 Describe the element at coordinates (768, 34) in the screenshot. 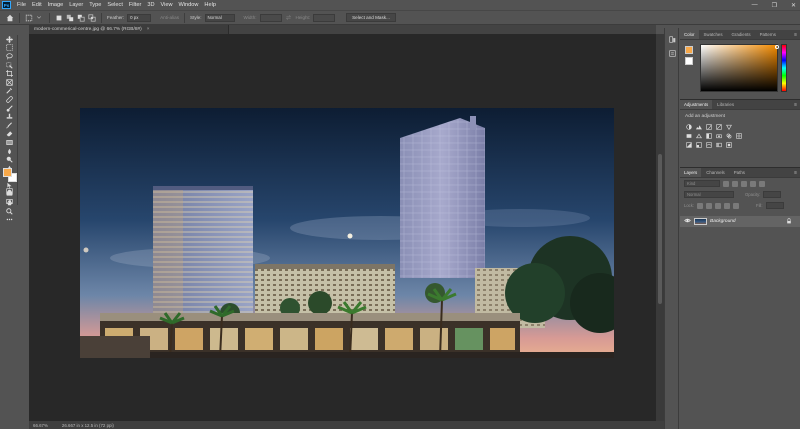

I see `tab-patterns: Patterns` at that location.